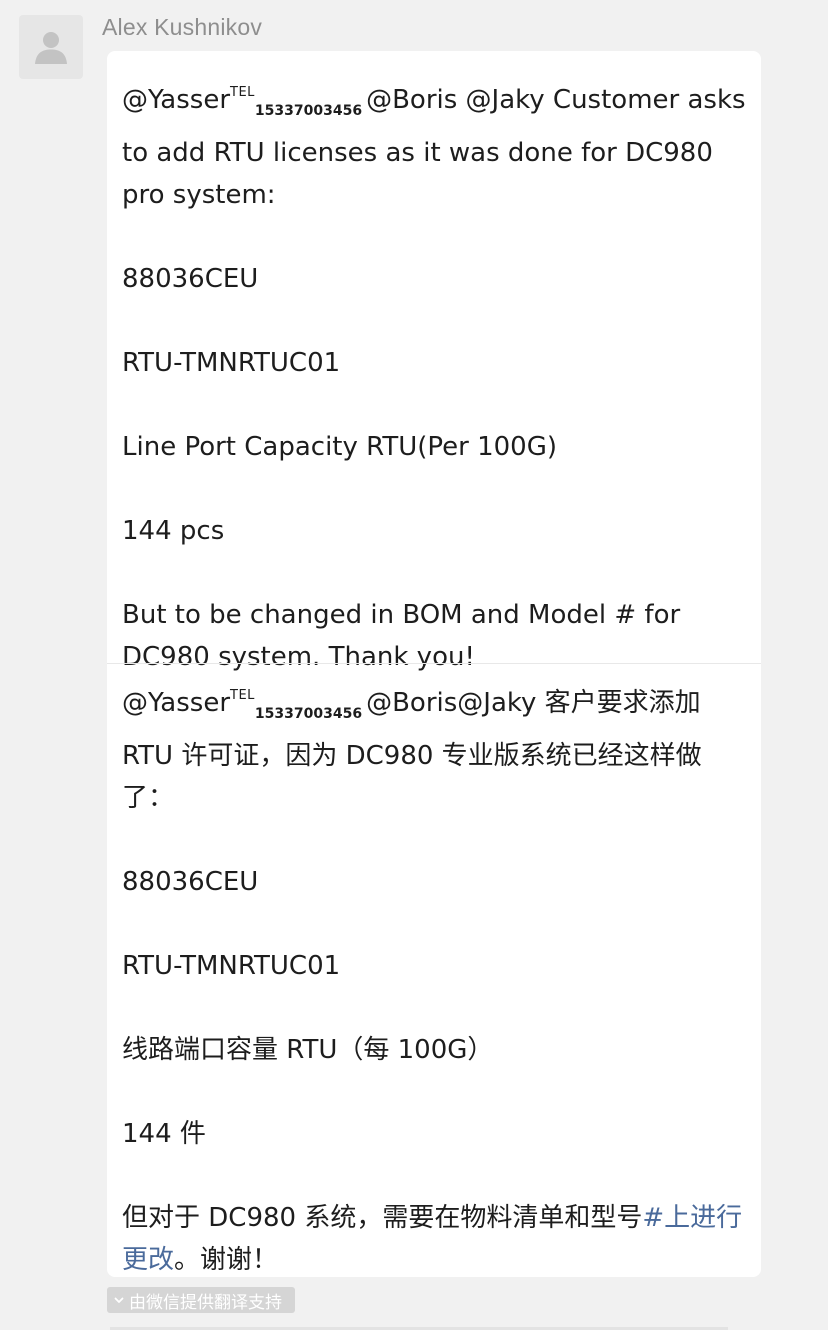 Image resolution: width=828 pixels, height=1330 pixels. I want to click on translated-item-part-number: RTU-TMNRTUC01, so click(231, 966).